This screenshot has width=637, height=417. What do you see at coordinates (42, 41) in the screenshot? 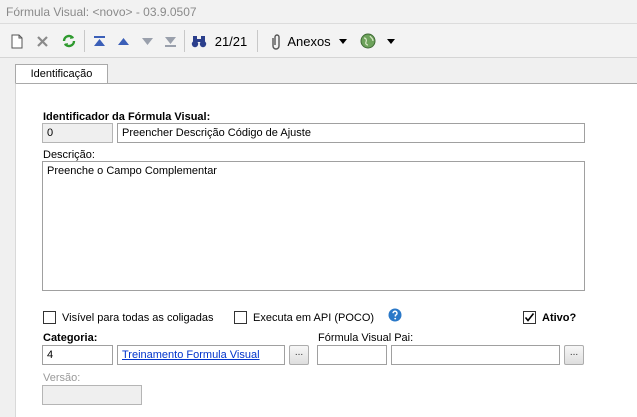
I see `delete-icon` at bounding box center [42, 41].